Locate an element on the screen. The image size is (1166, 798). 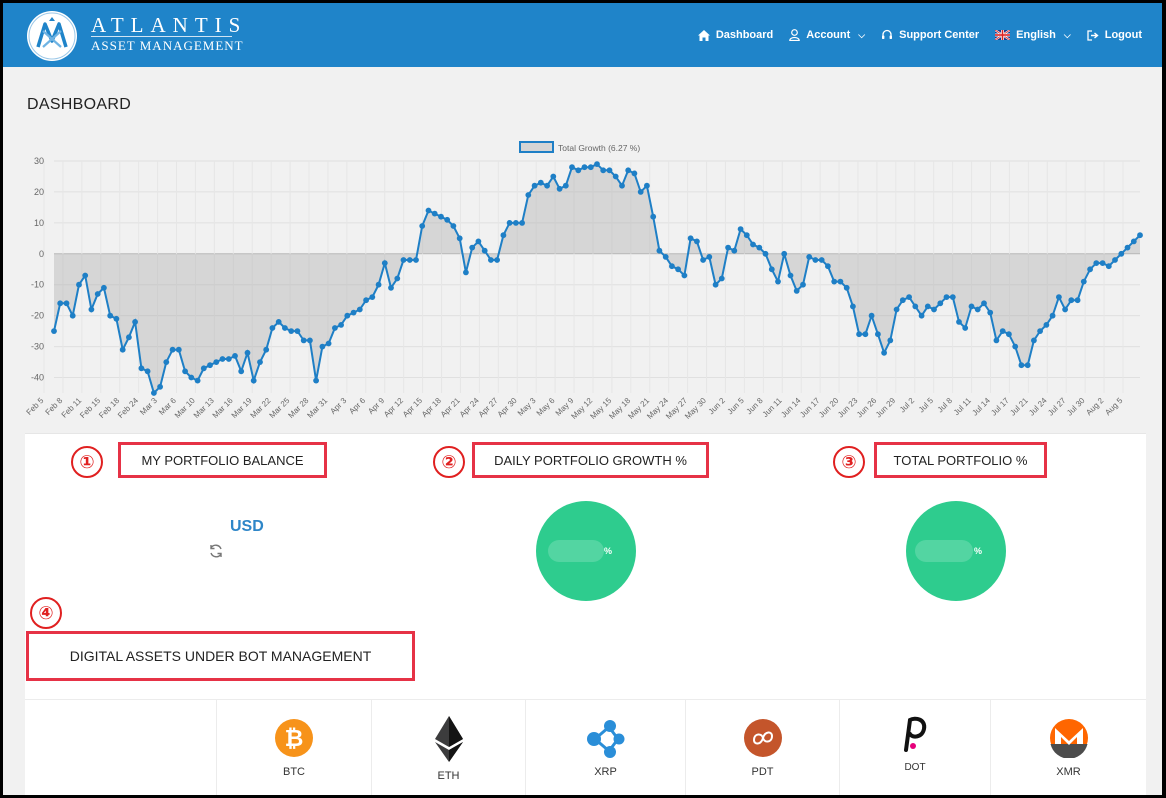
nav-support-center: Support Center is located at coordinates (930, 35).